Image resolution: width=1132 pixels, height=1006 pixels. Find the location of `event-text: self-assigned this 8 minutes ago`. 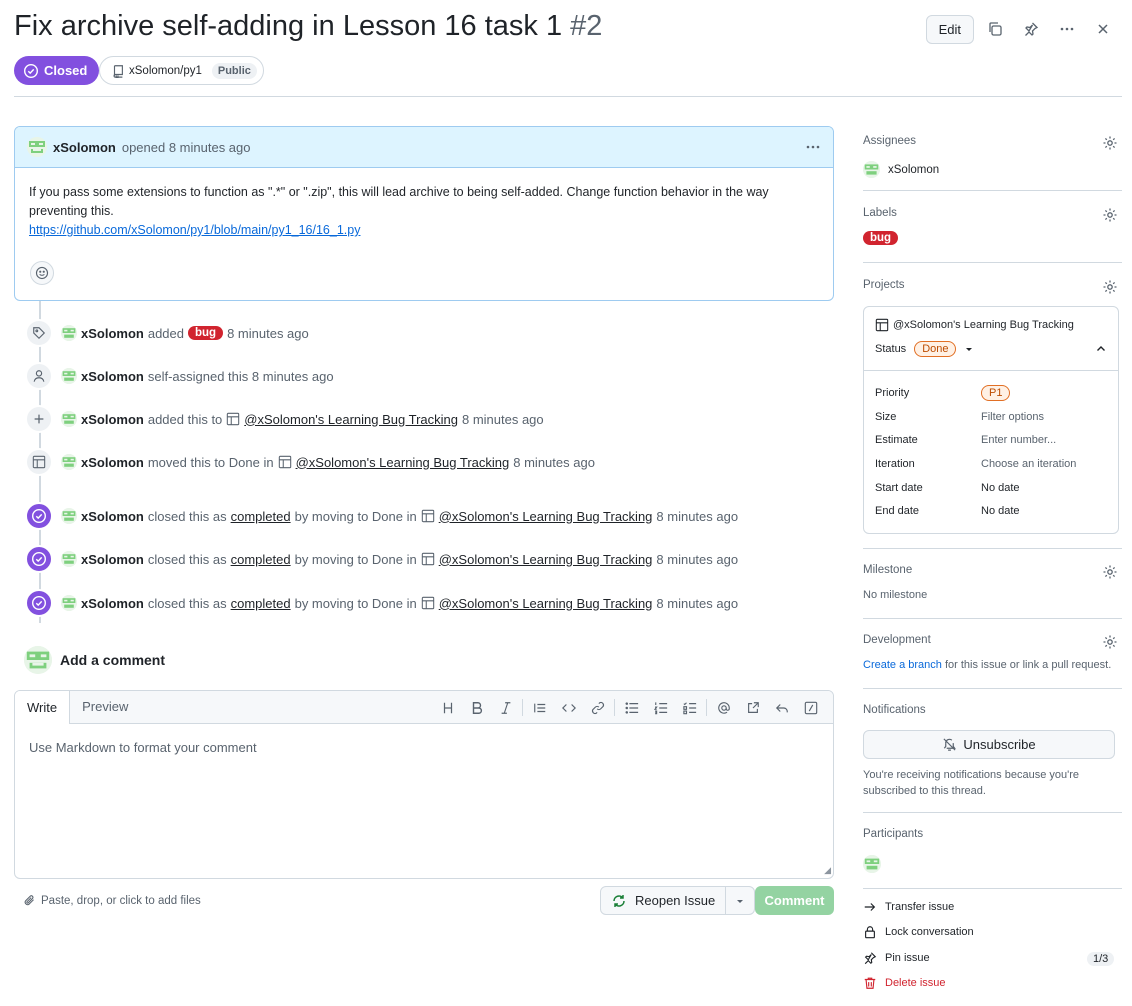

event-text: self-assigned this 8 minutes ago is located at coordinates (240, 376).